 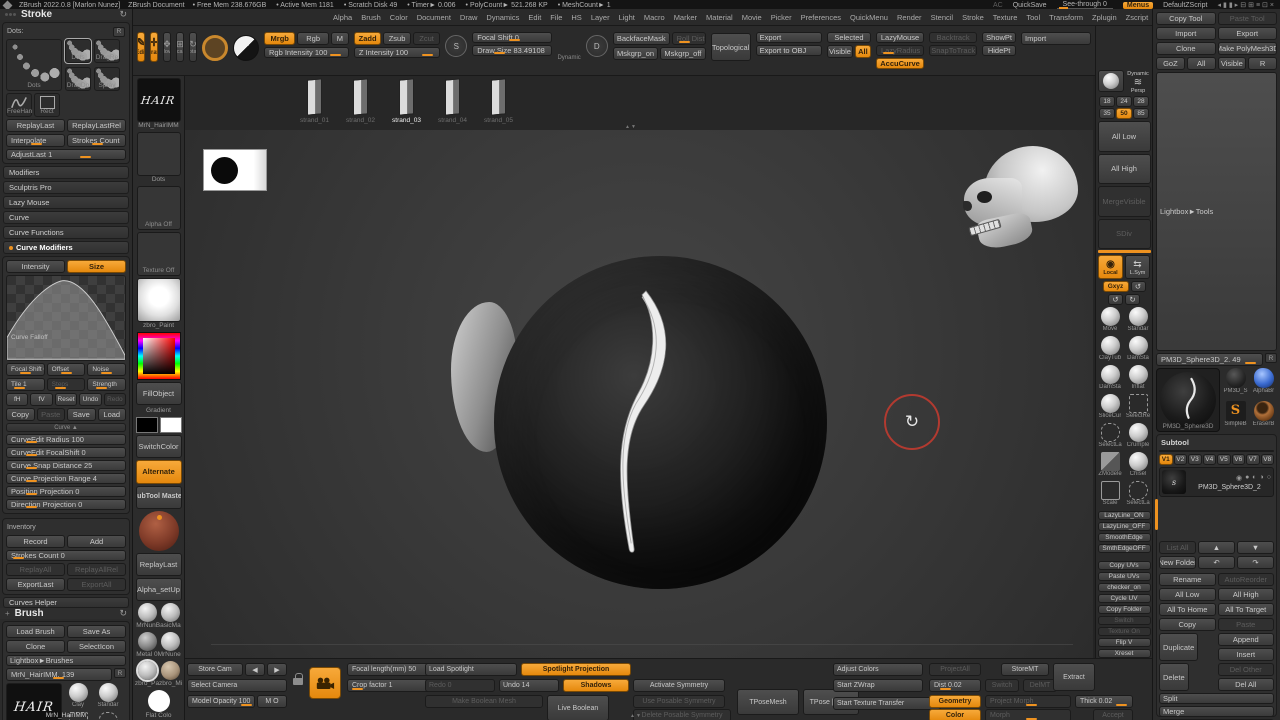 I want to click on curve-button: fV, so click(x=41, y=399).